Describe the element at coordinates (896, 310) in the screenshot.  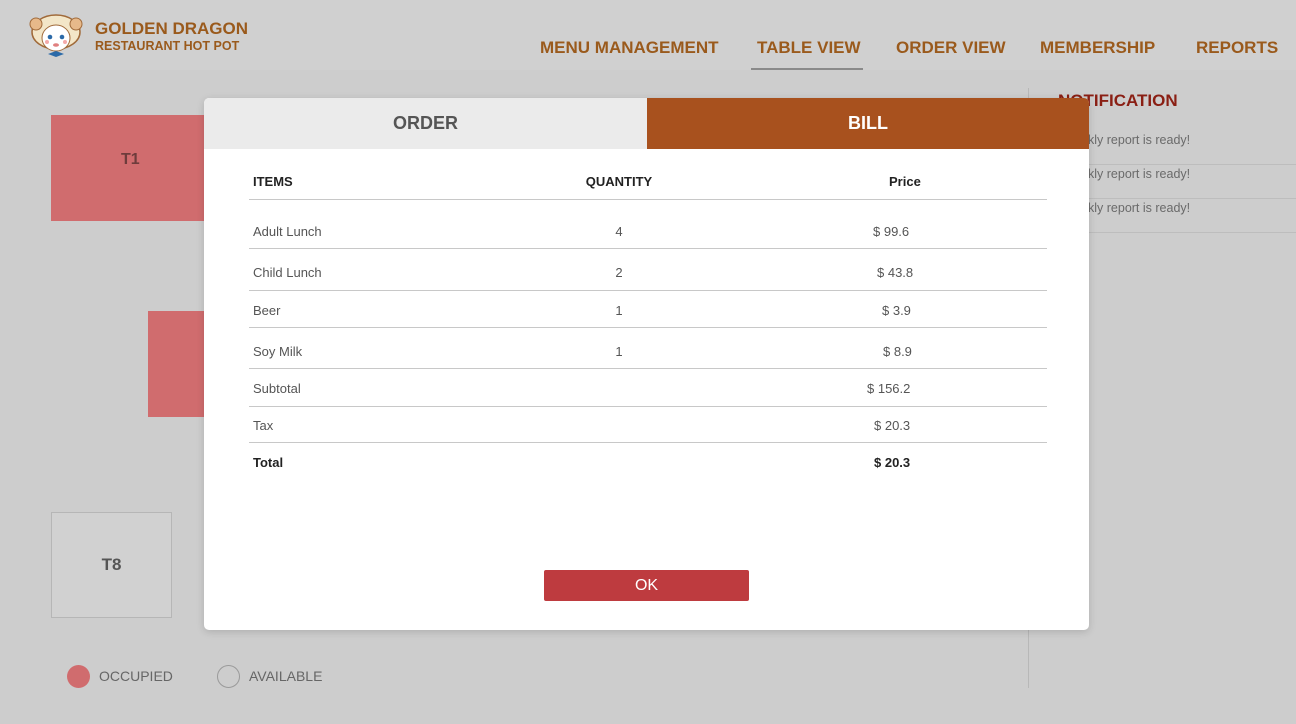
I see `row-price: $ 3.9` at that location.